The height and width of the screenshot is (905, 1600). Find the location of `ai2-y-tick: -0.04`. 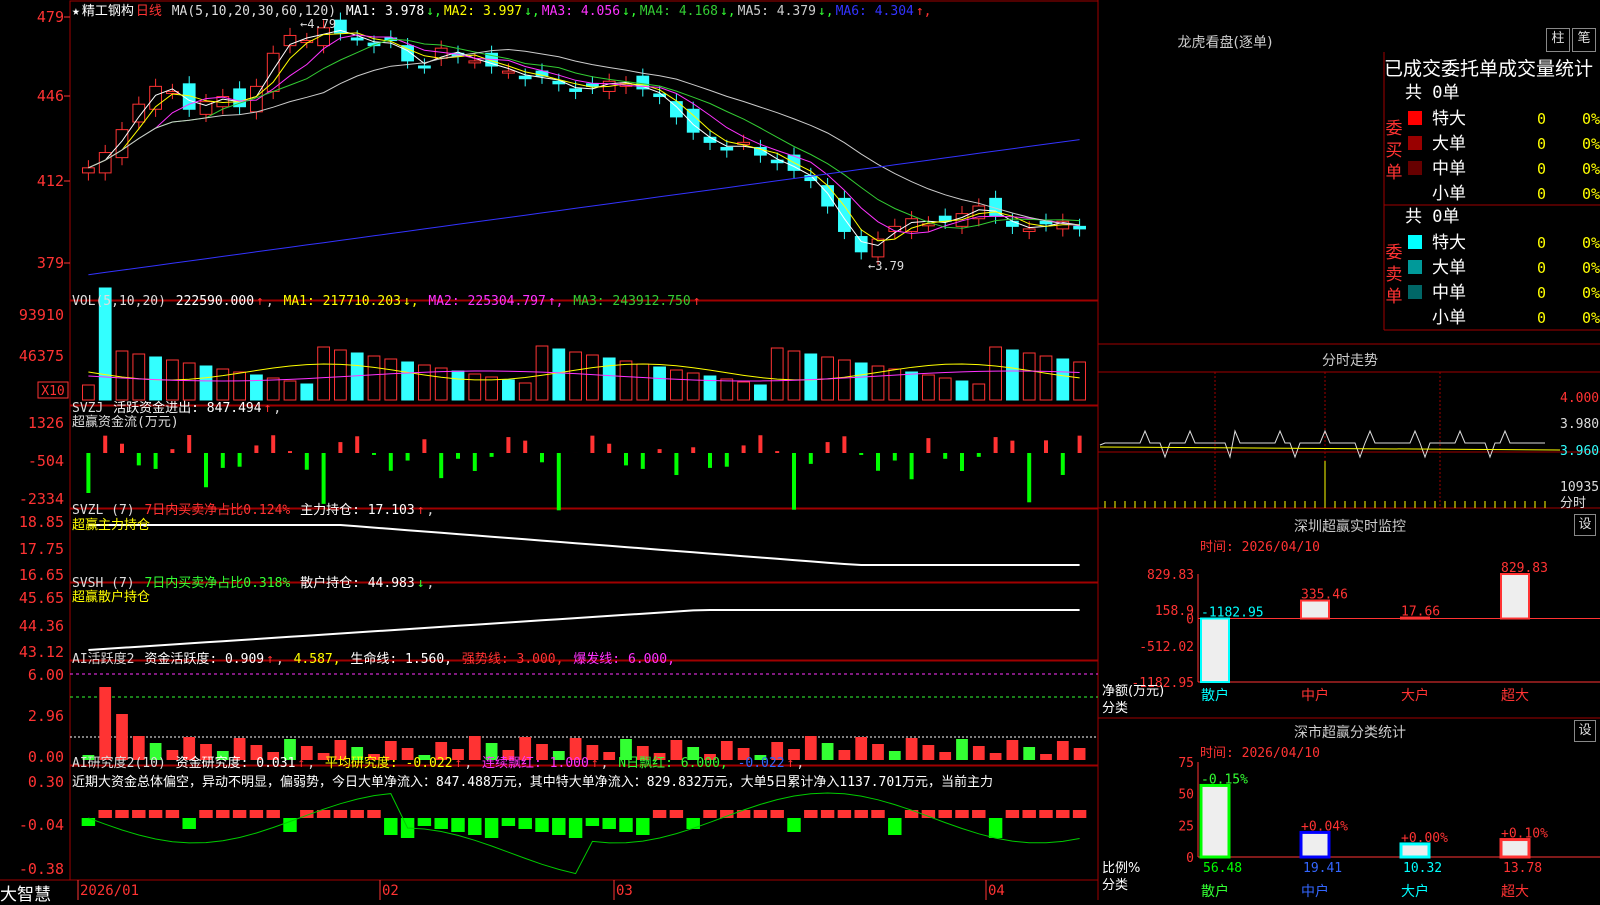

ai2-y-tick: -0.04 is located at coordinates (41, 825).